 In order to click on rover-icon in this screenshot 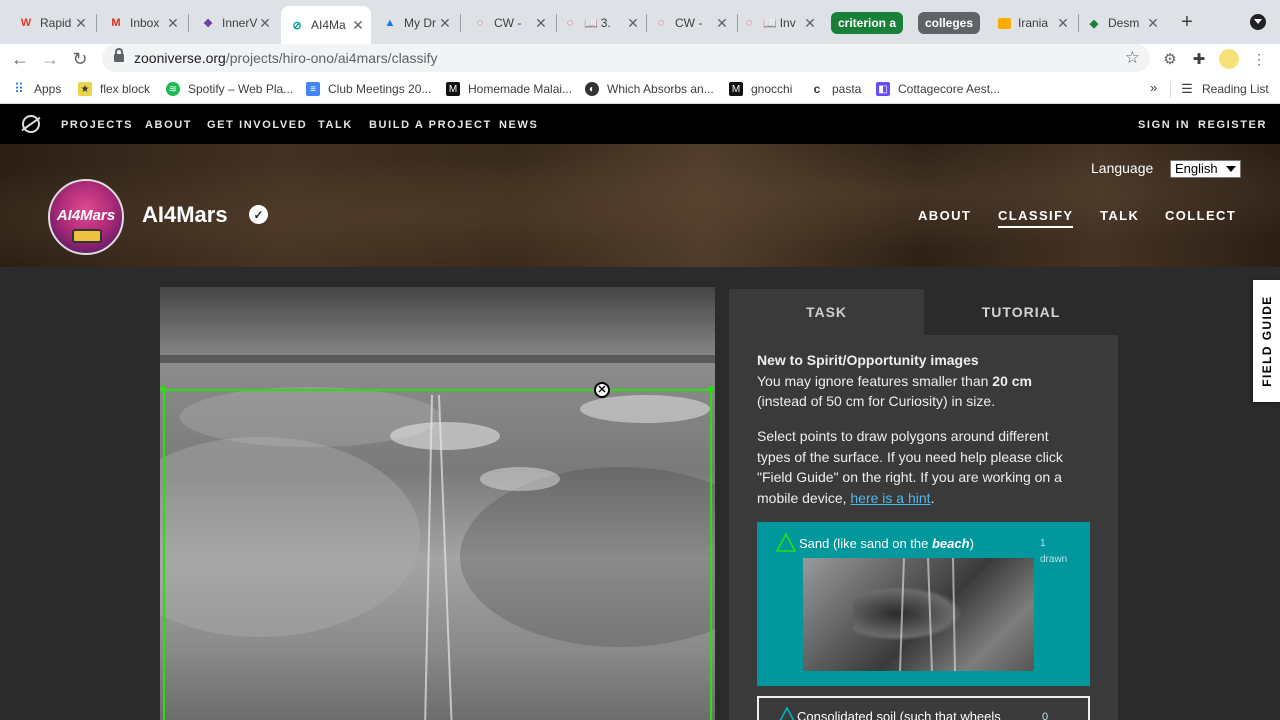, I will do `click(87, 236)`.